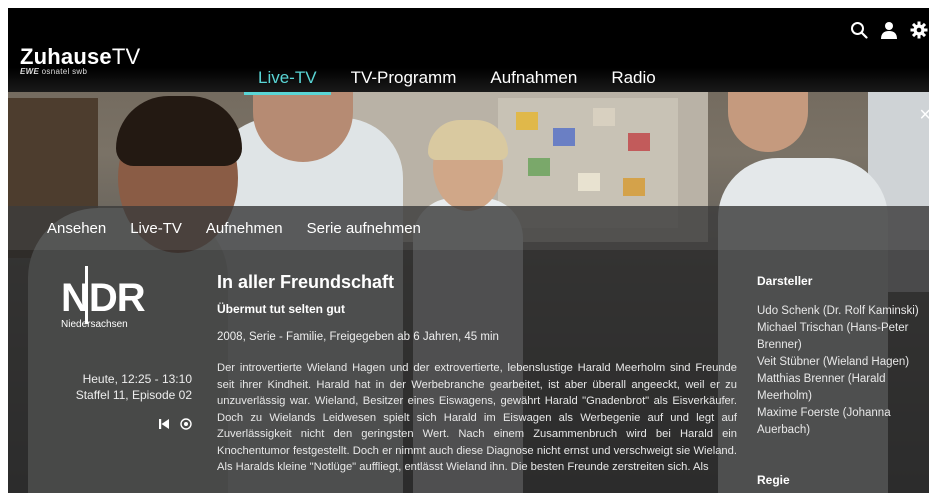  What do you see at coordinates (156, 228) in the screenshot?
I see `action-live-tv: Live-TV` at bounding box center [156, 228].